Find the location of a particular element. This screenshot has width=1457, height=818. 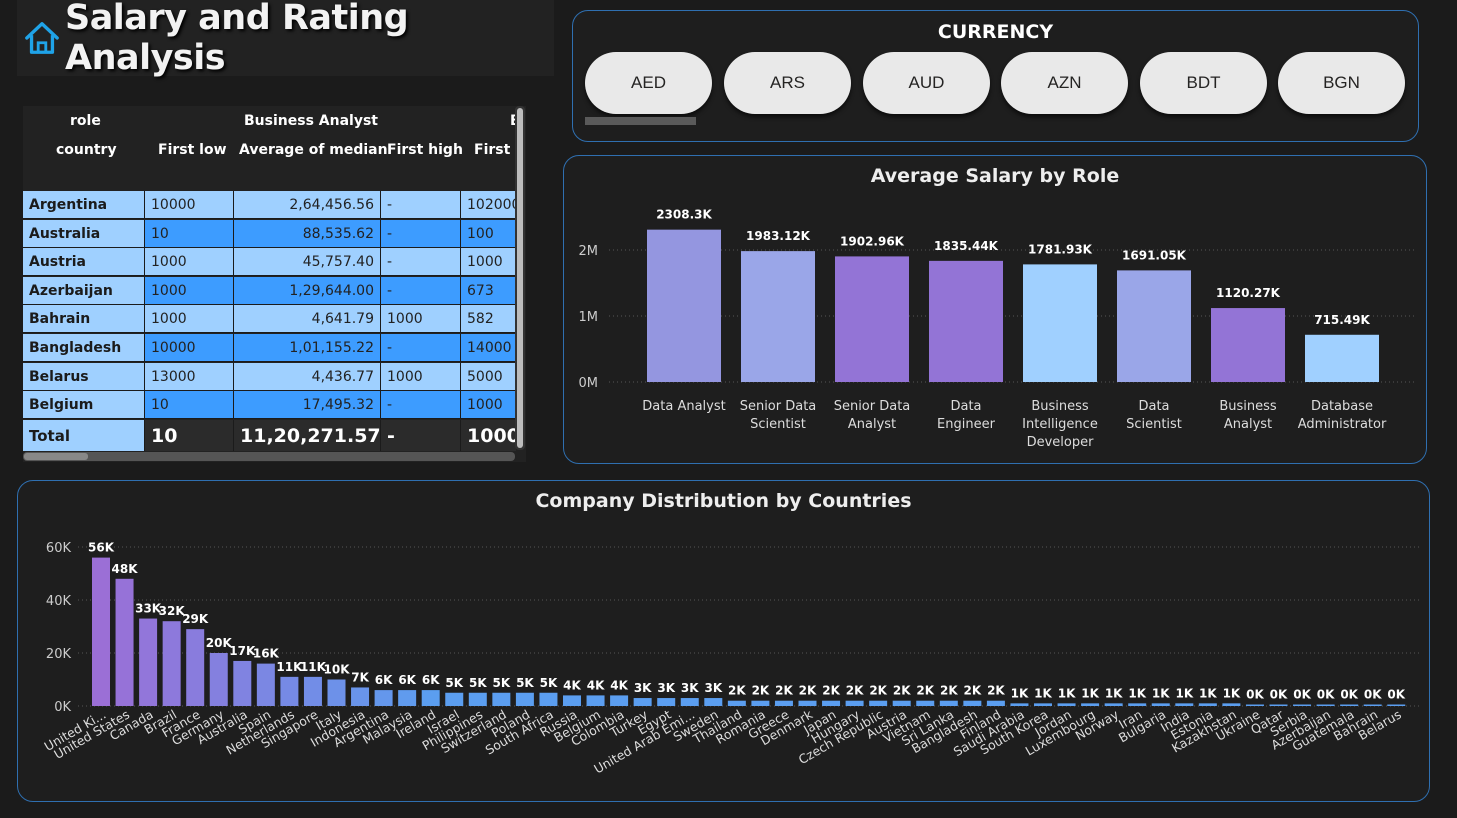

table-row: Bangladesh 10000 1,01,155.22-14000 is located at coordinates (269, 348).